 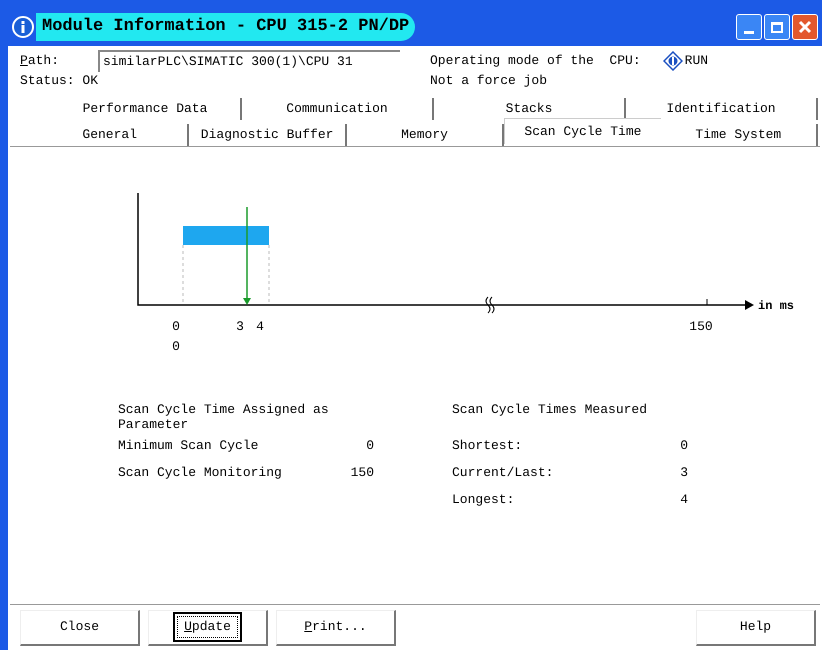 I want to click on section-title: Scan Cycle Times Measured, so click(x=550, y=410).